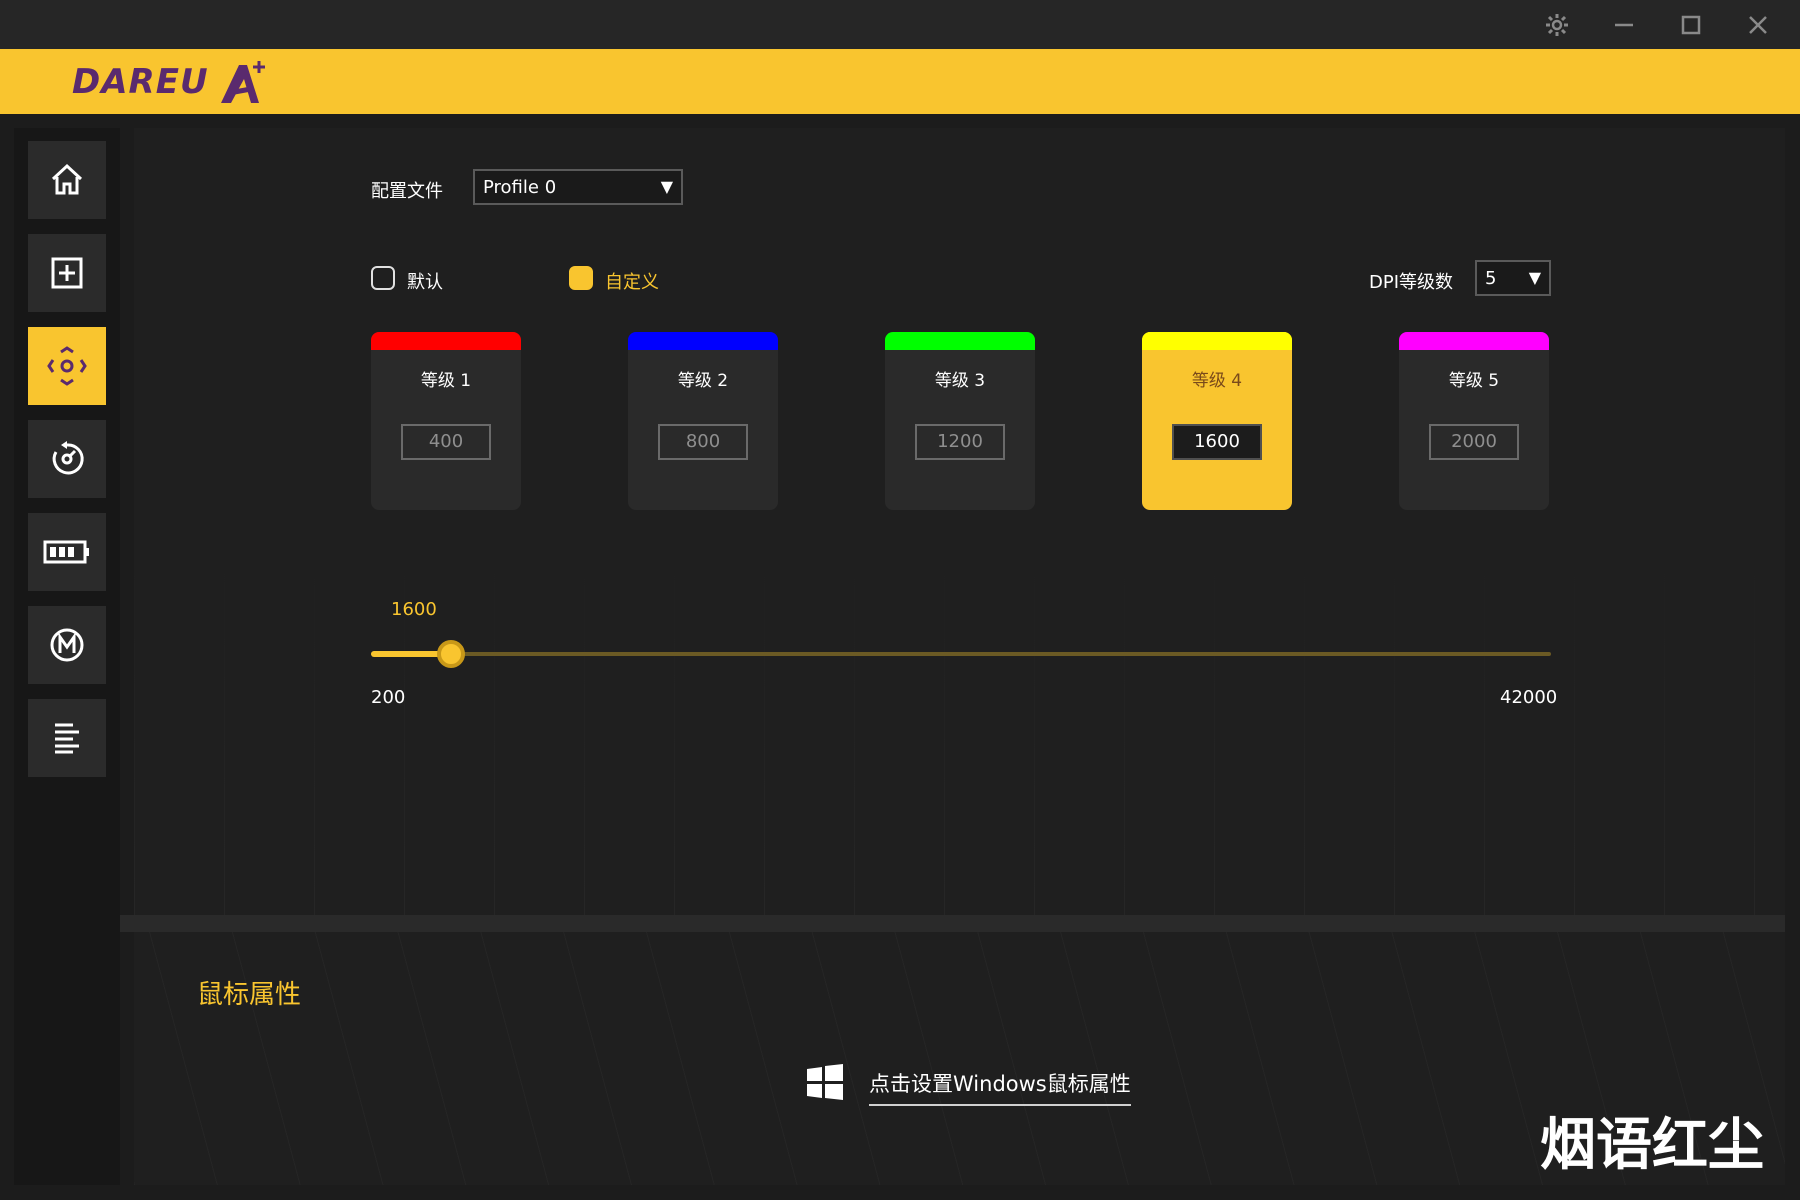 This screenshot has width=1800, height=1200. Describe the element at coordinates (450, 654) in the screenshot. I see `dpi-slider-thumb` at that location.